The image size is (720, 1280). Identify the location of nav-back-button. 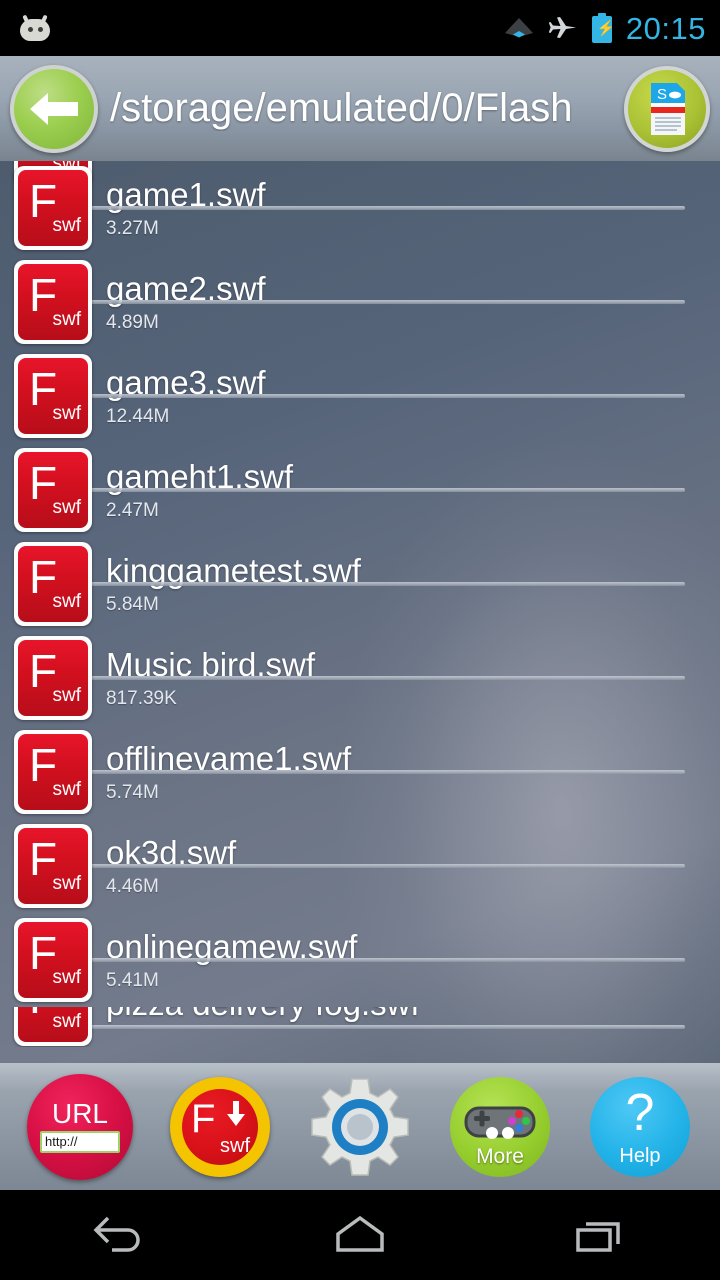
(120, 1235).